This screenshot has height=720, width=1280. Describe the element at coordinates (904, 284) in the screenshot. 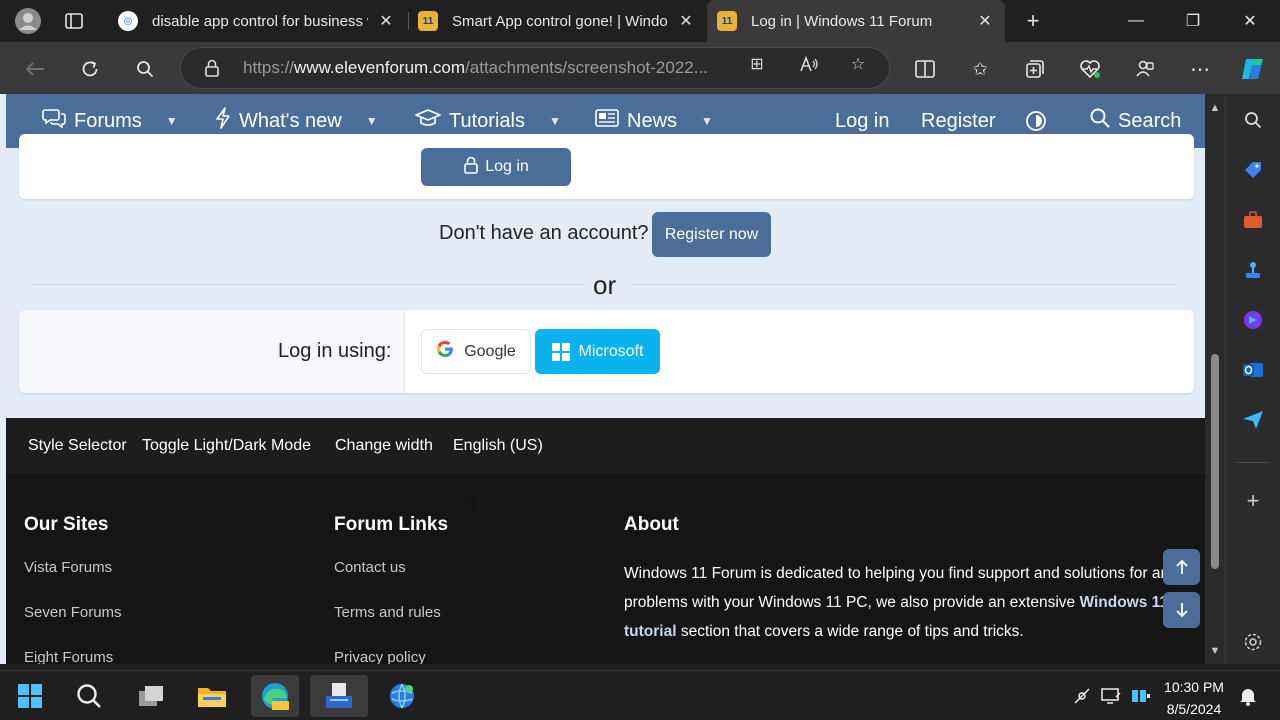

I see `divider-right` at that location.